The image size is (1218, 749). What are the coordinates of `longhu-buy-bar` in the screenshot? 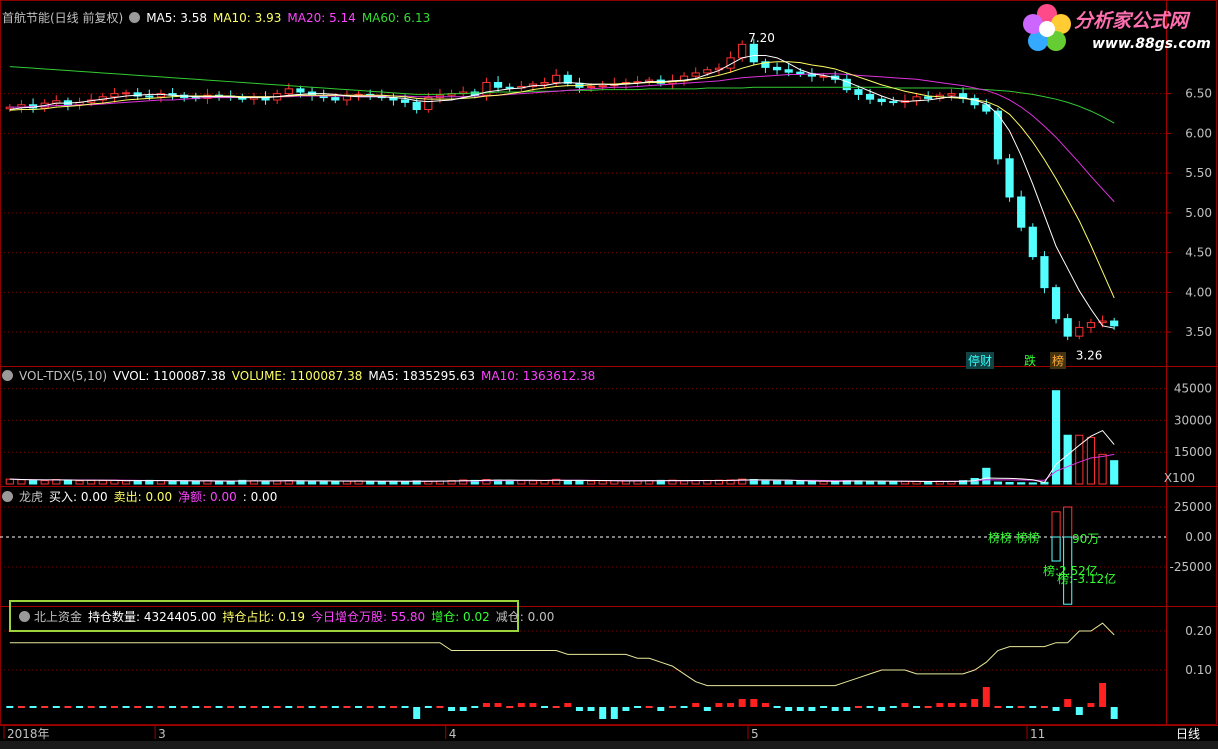 It's located at (1068, 522).